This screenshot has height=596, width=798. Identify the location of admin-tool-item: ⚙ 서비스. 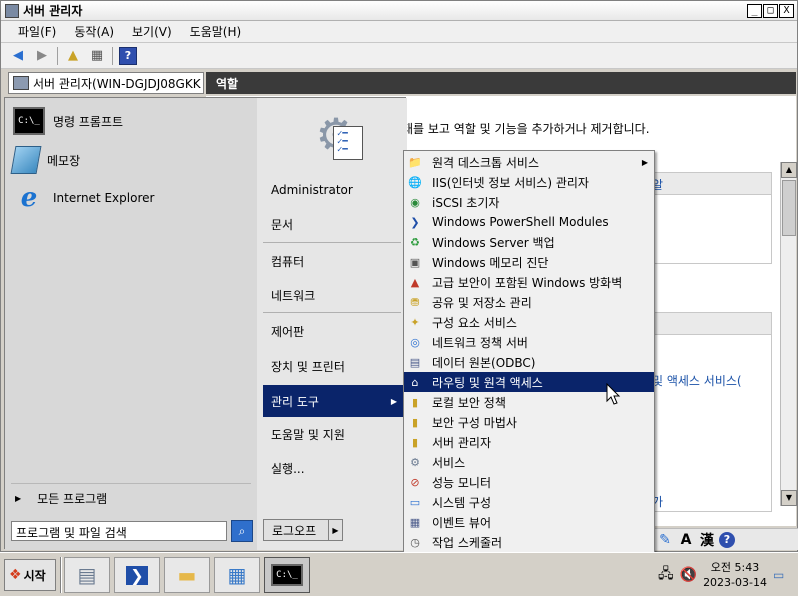
(529, 462).